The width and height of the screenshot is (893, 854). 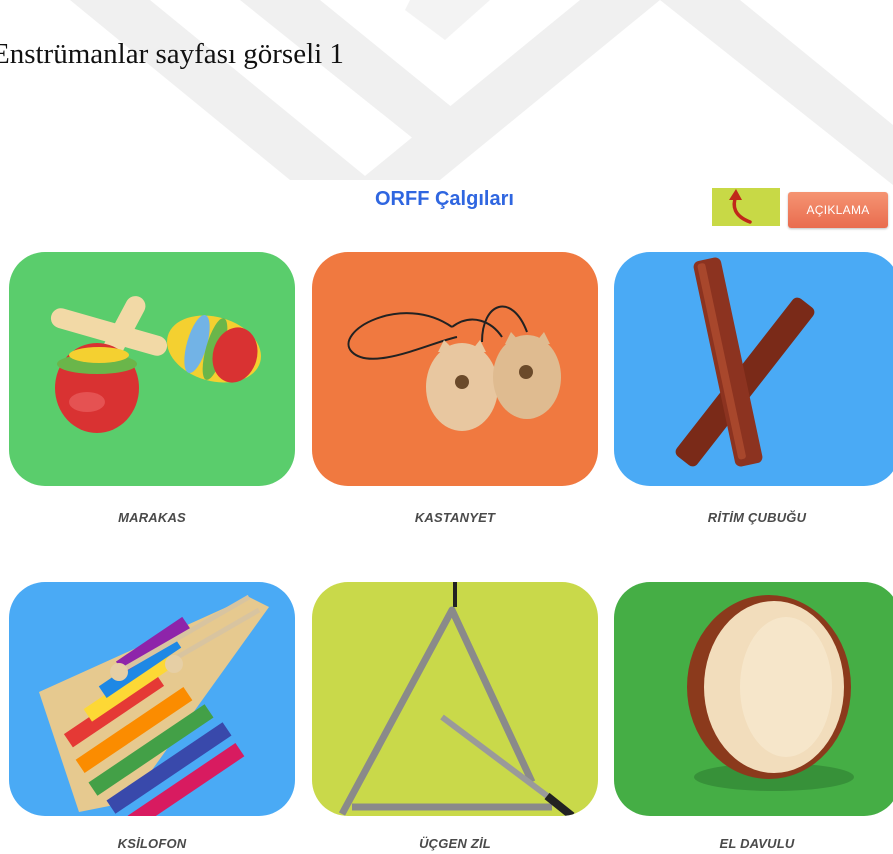 I want to click on instrument-label: EL DAVULU, so click(x=757, y=843).